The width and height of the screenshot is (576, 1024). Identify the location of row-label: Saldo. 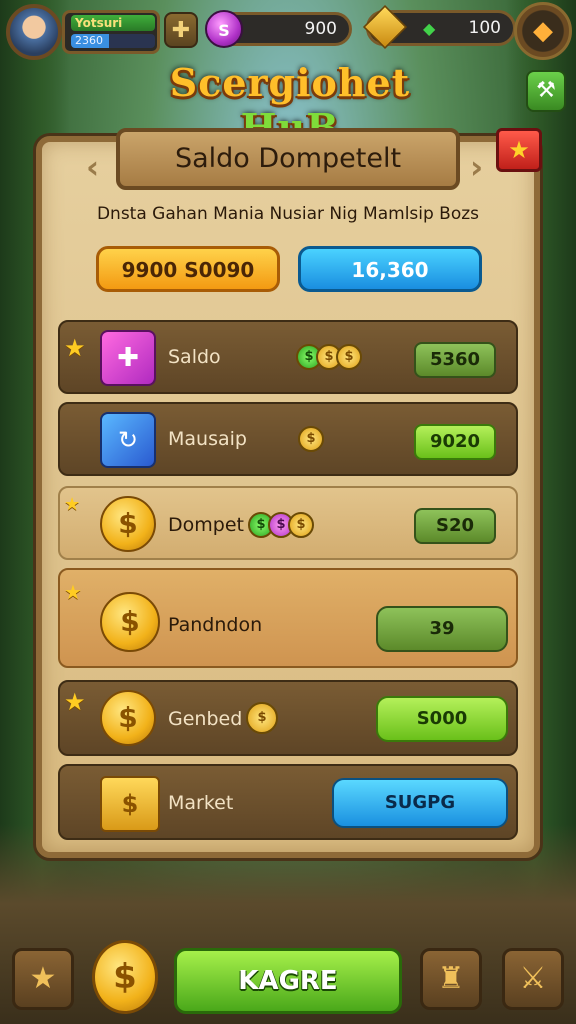
(194, 357).